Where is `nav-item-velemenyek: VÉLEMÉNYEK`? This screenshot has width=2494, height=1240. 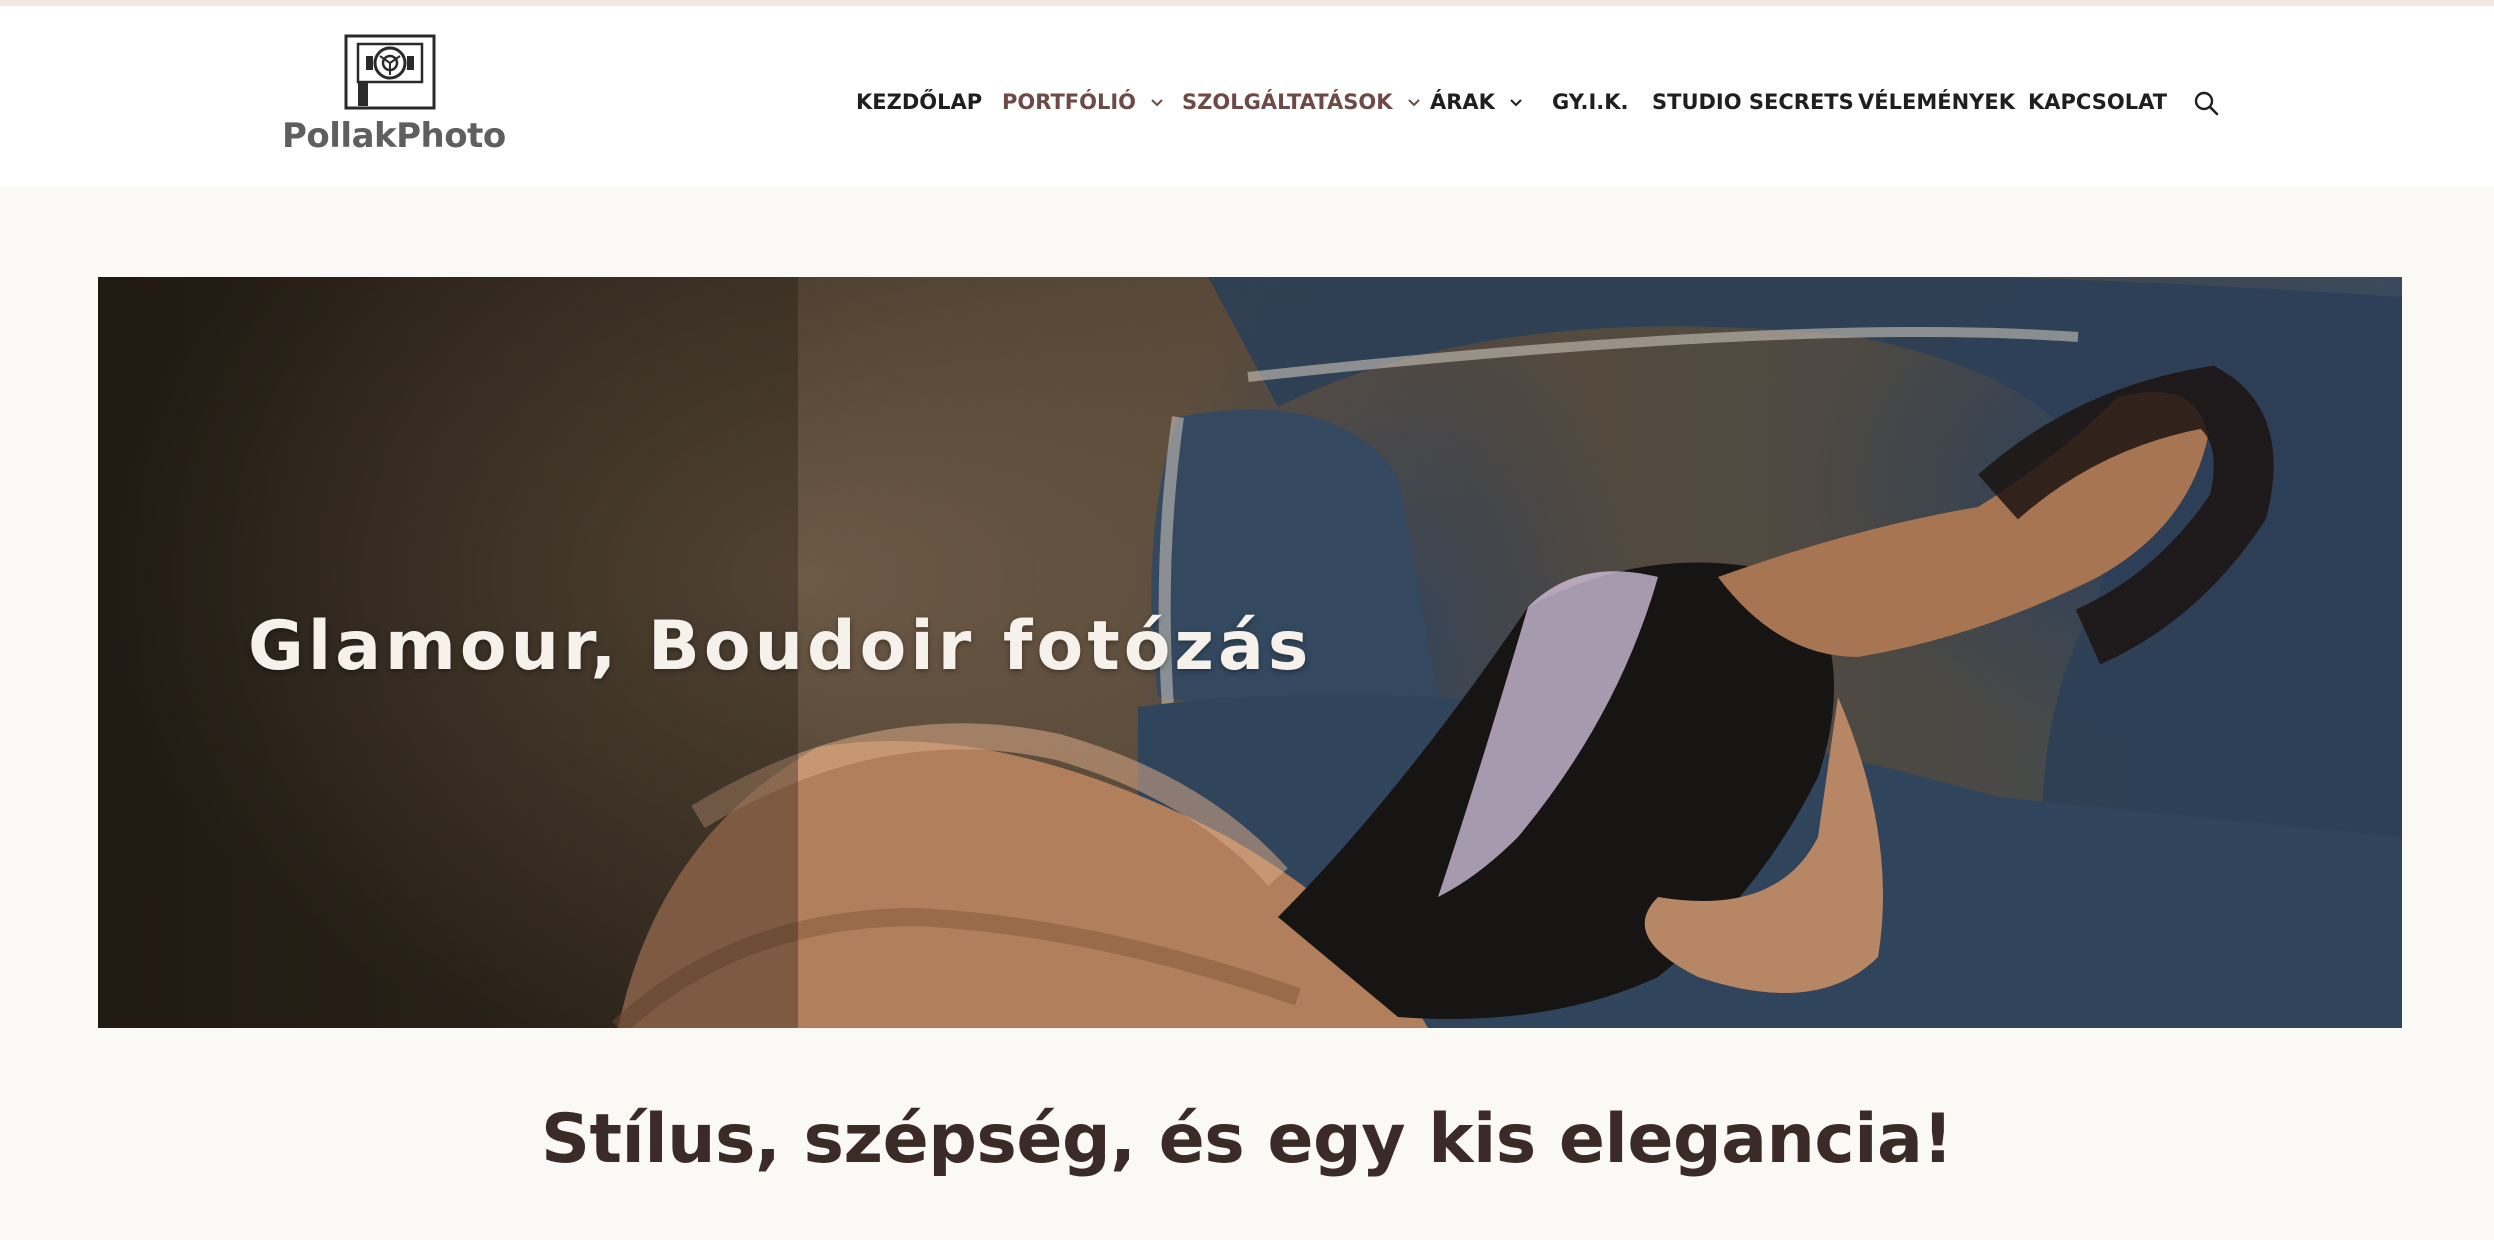 nav-item-velemenyek: VÉLEMÉNYEK is located at coordinates (1936, 102).